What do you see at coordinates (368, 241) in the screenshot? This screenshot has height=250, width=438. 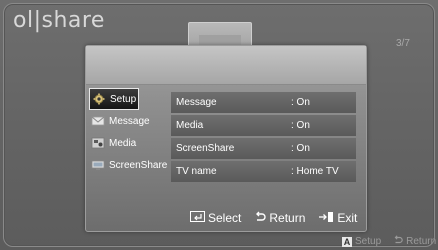 I see `setup-shortcut-label: Setup` at bounding box center [368, 241].